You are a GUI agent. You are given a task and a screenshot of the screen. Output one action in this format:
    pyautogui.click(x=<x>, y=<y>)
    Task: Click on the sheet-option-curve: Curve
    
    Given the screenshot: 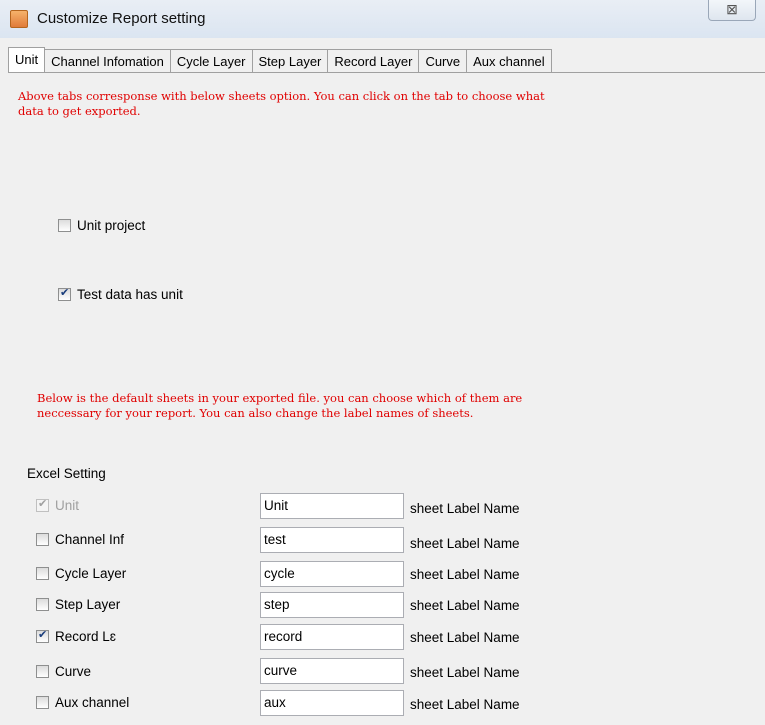 What is the action you would take?
    pyautogui.click(x=63, y=671)
    